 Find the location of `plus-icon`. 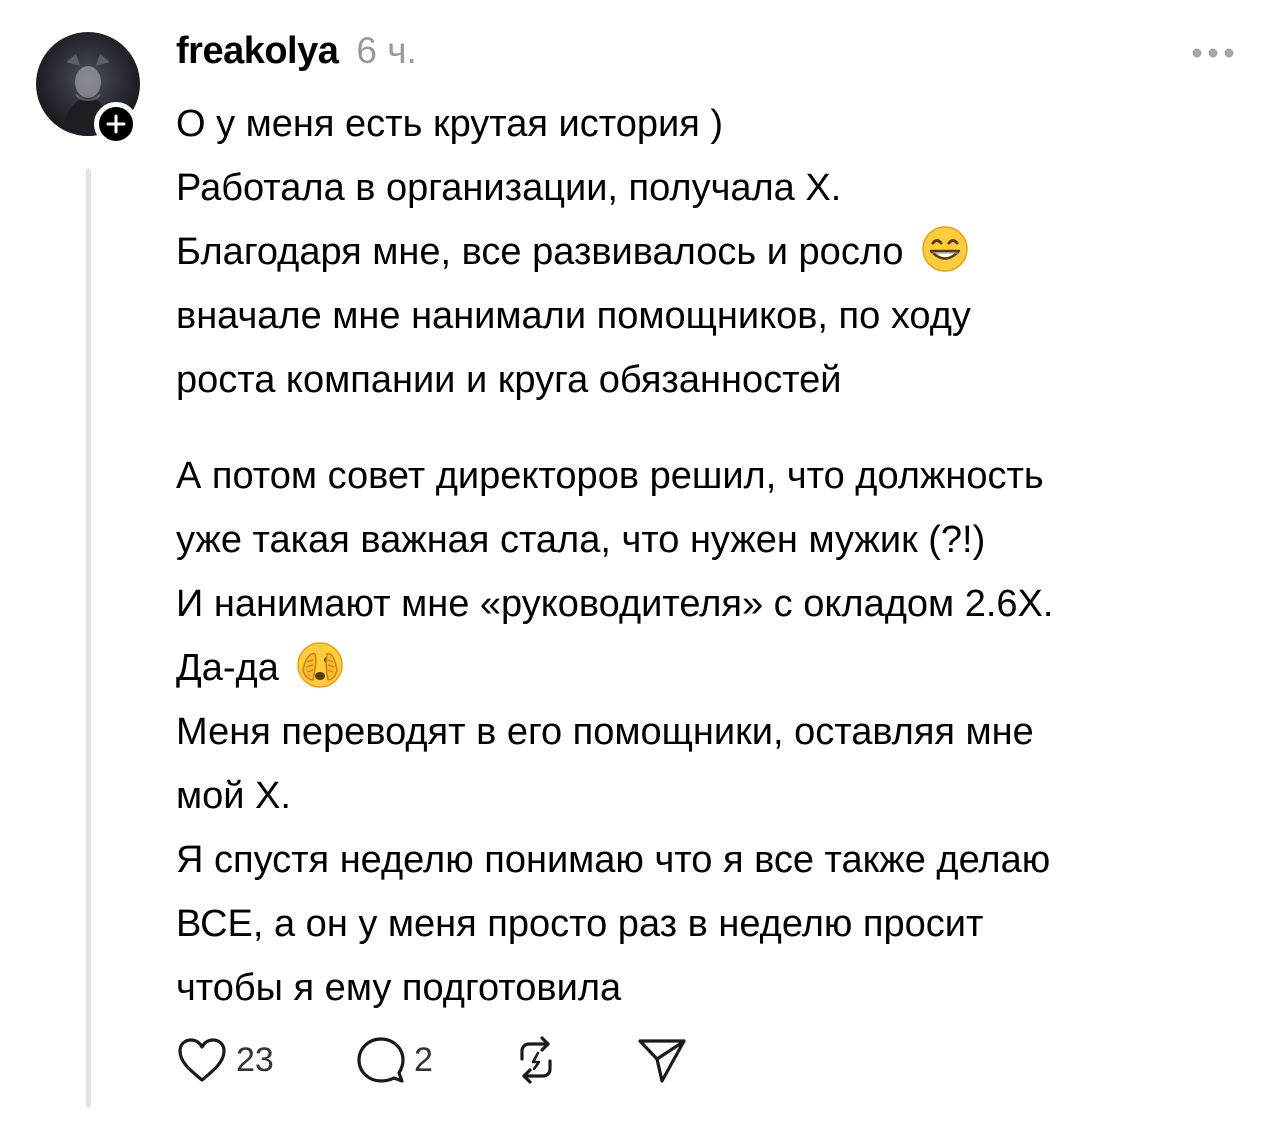

plus-icon is located at coordinates (116, 124).